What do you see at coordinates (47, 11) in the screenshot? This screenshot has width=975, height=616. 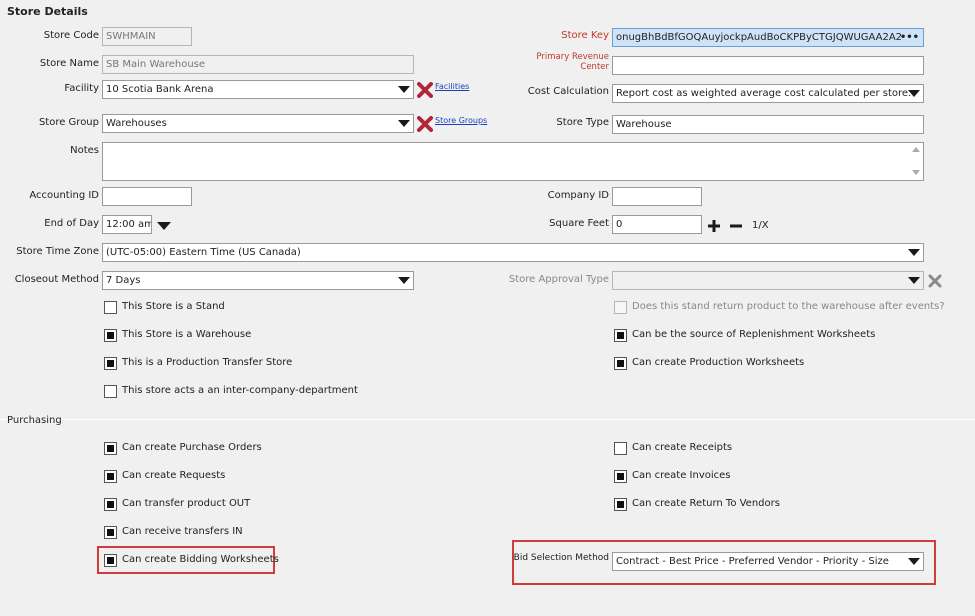 I see `section-title: Store Details` at bounding box center [47, 11].